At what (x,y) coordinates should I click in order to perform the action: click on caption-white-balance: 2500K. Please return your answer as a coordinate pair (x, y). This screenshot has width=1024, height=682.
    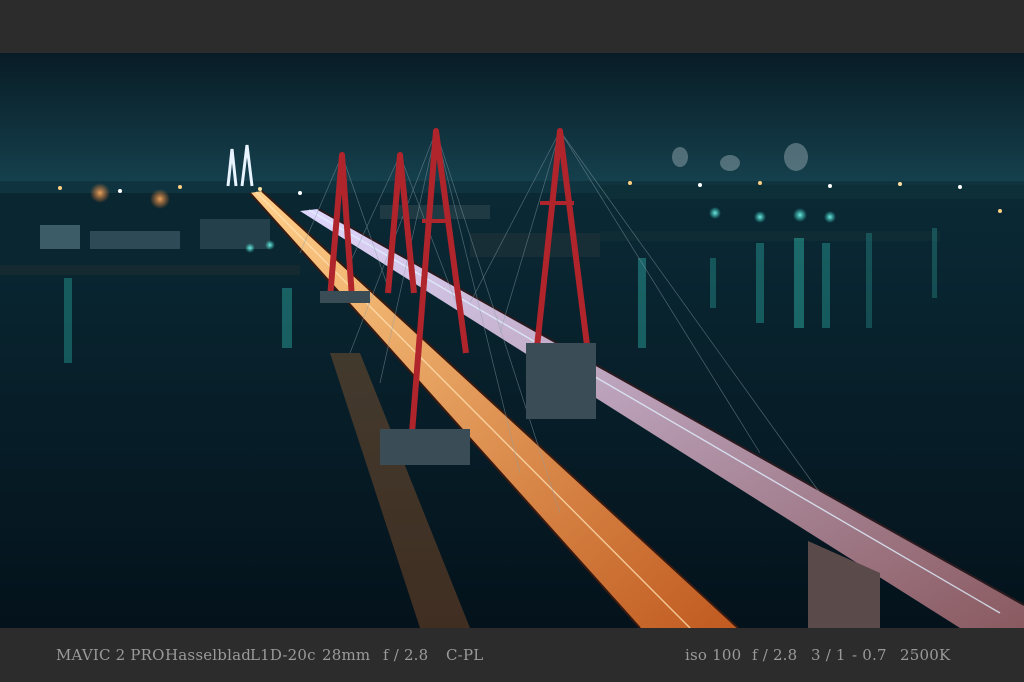
    Looking at the image, I should click on (925, 655).